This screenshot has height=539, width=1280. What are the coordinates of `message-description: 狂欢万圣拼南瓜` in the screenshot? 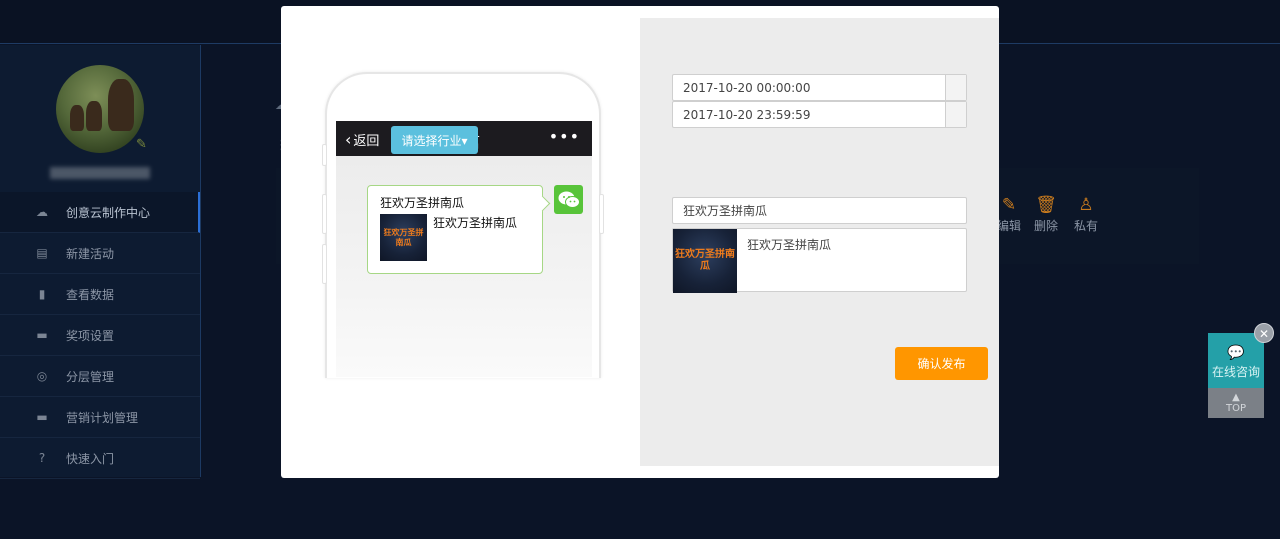 It's located at (475, 223).